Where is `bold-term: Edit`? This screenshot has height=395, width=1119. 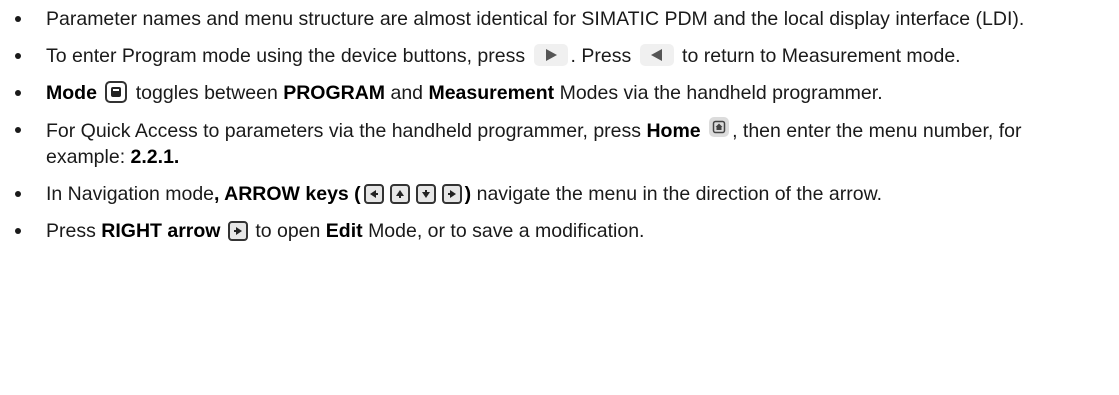
bold-term: Edit is located at coordinates (344, 231).